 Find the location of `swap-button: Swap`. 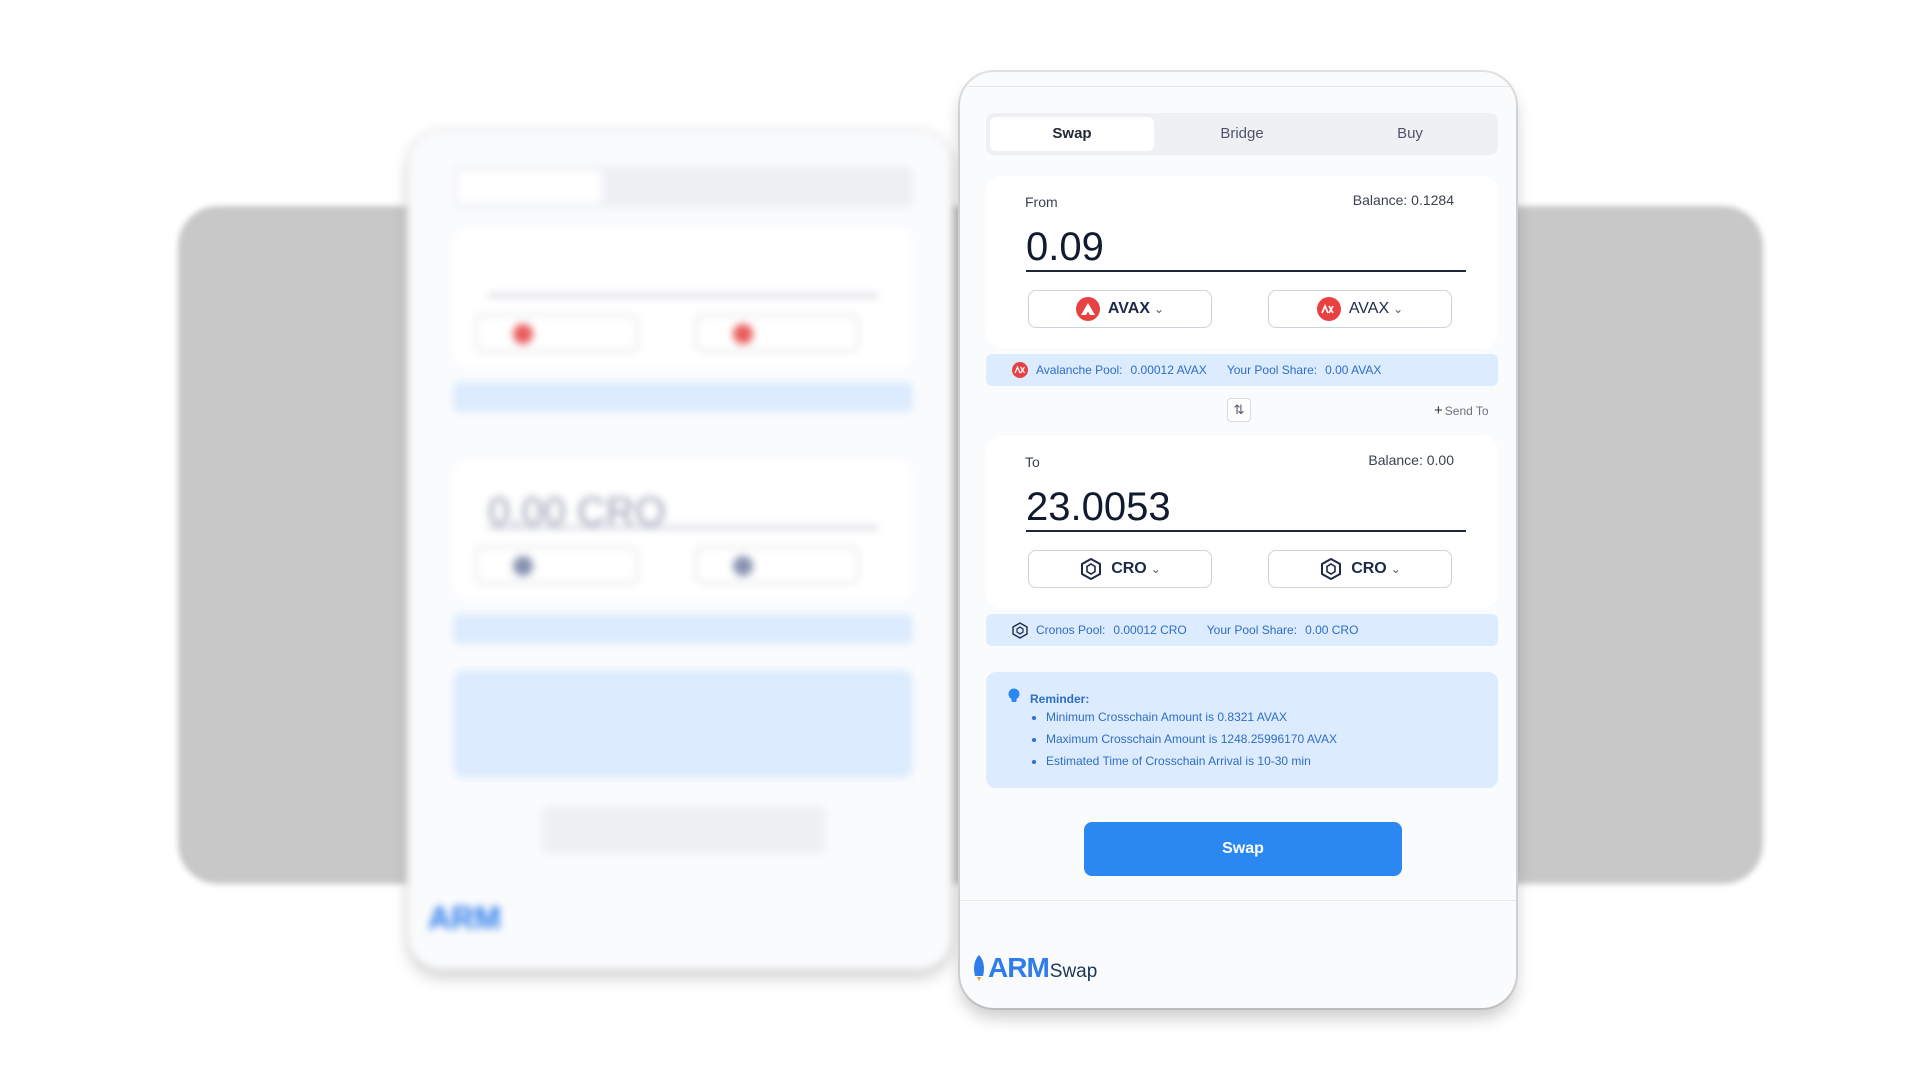

swap-button: Swap is located at coordinates (1243, 849).